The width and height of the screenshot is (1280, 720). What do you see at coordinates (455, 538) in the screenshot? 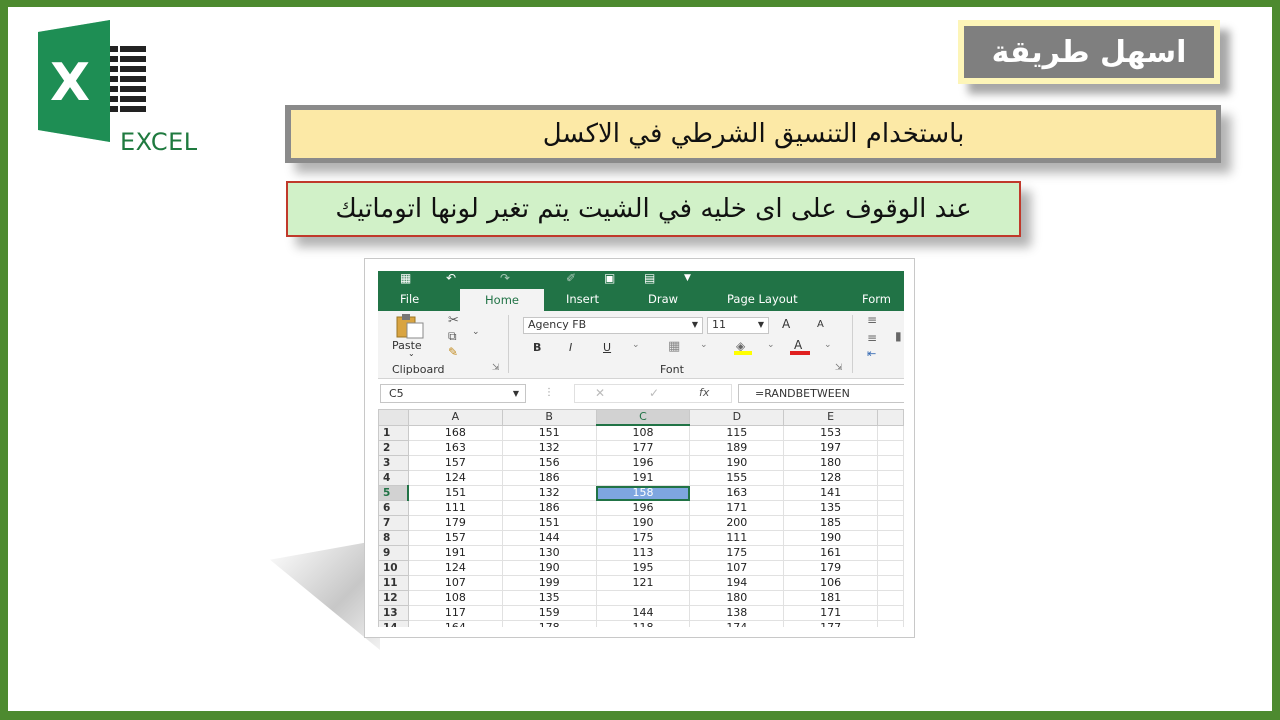
I see `cell-a8: 157` at bounding box center [455, 538].